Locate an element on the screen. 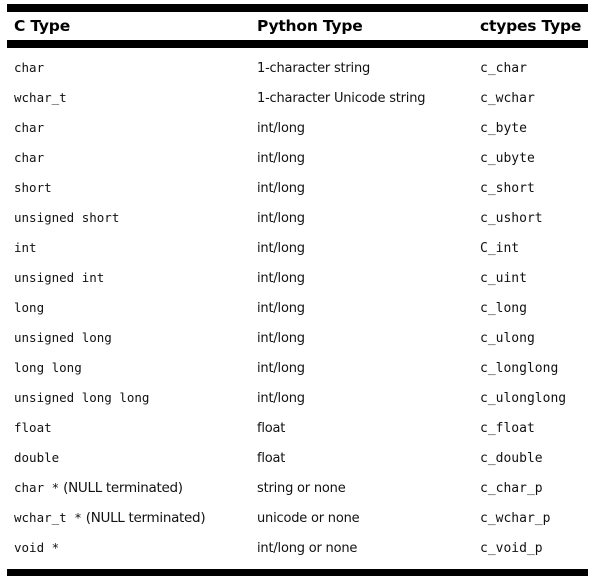 The image size is (594, 576). cell-c-type: wchar_t is located at coordinates (128, 98).